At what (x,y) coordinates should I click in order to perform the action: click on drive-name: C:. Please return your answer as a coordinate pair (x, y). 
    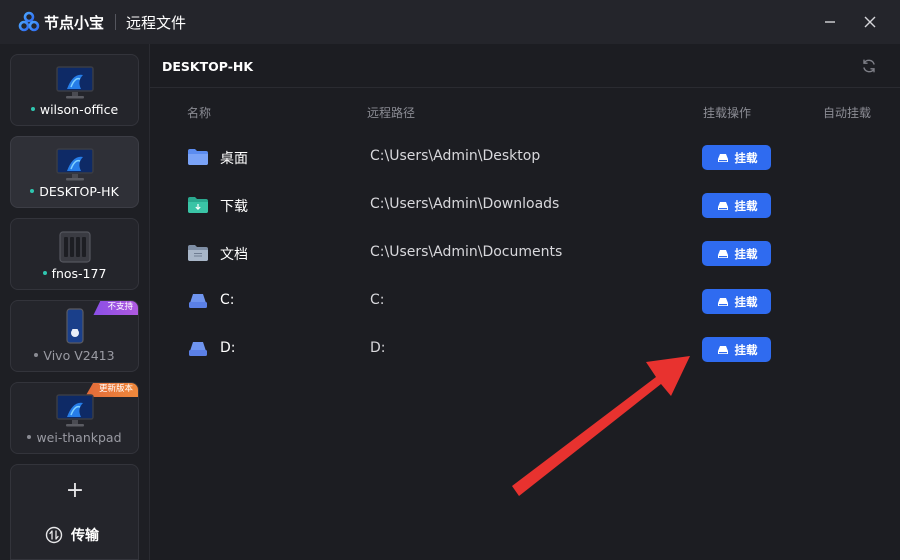
    Looking at the image, I should click on (227, 300).